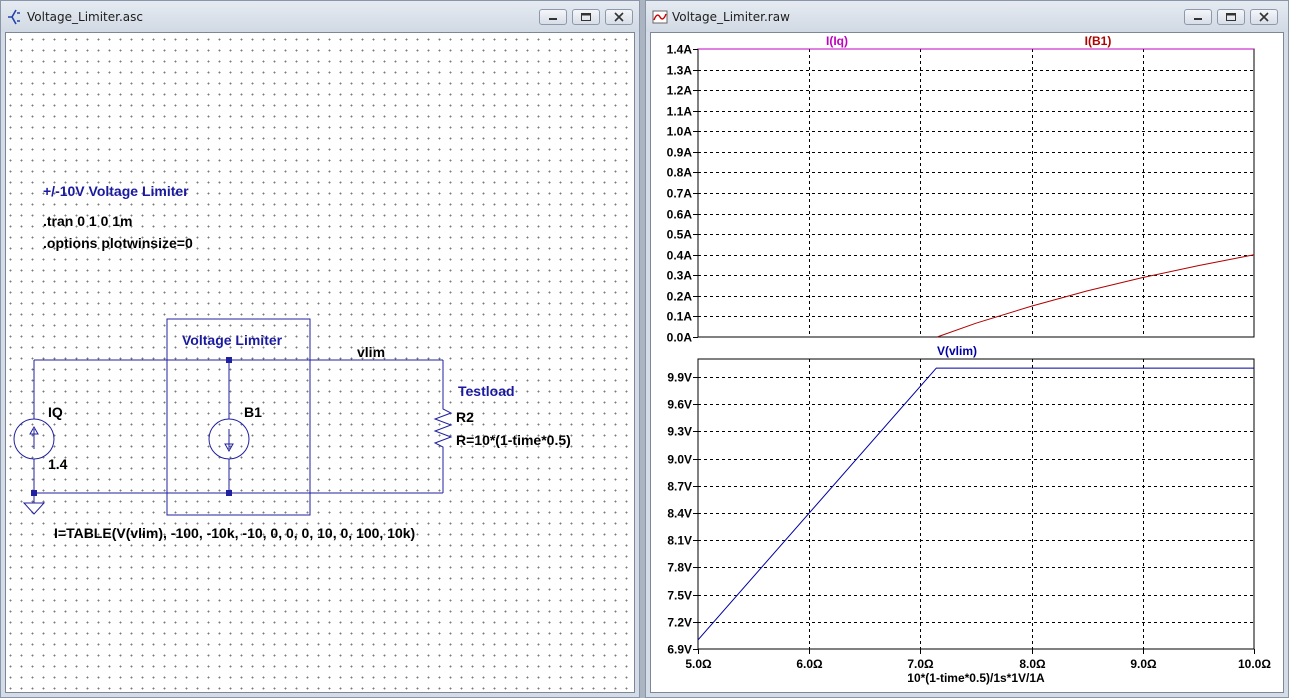 This screenshot has height=698, width=1289. I want to click on iq-value: 1.4, so click(57, 464).